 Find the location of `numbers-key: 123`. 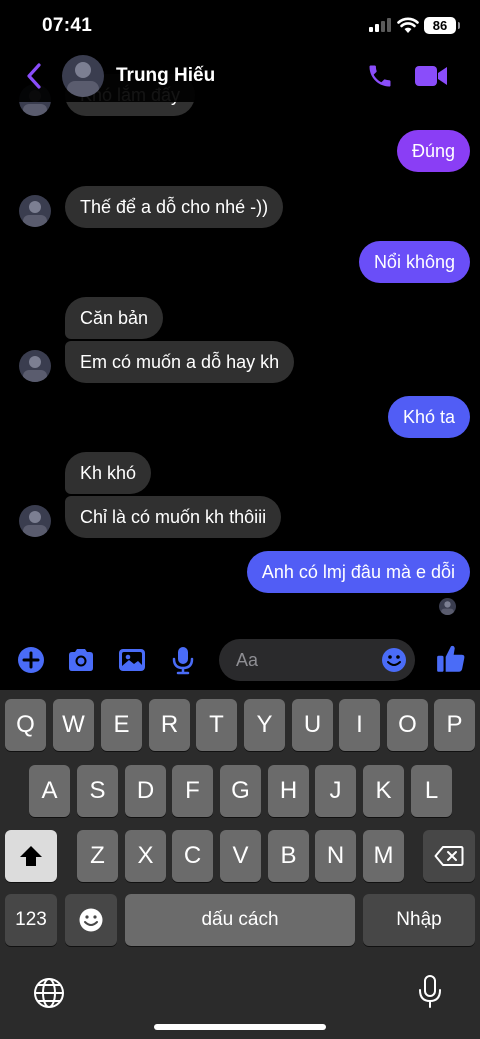

numbers-key: 123 is located at coordinates (31, 920).